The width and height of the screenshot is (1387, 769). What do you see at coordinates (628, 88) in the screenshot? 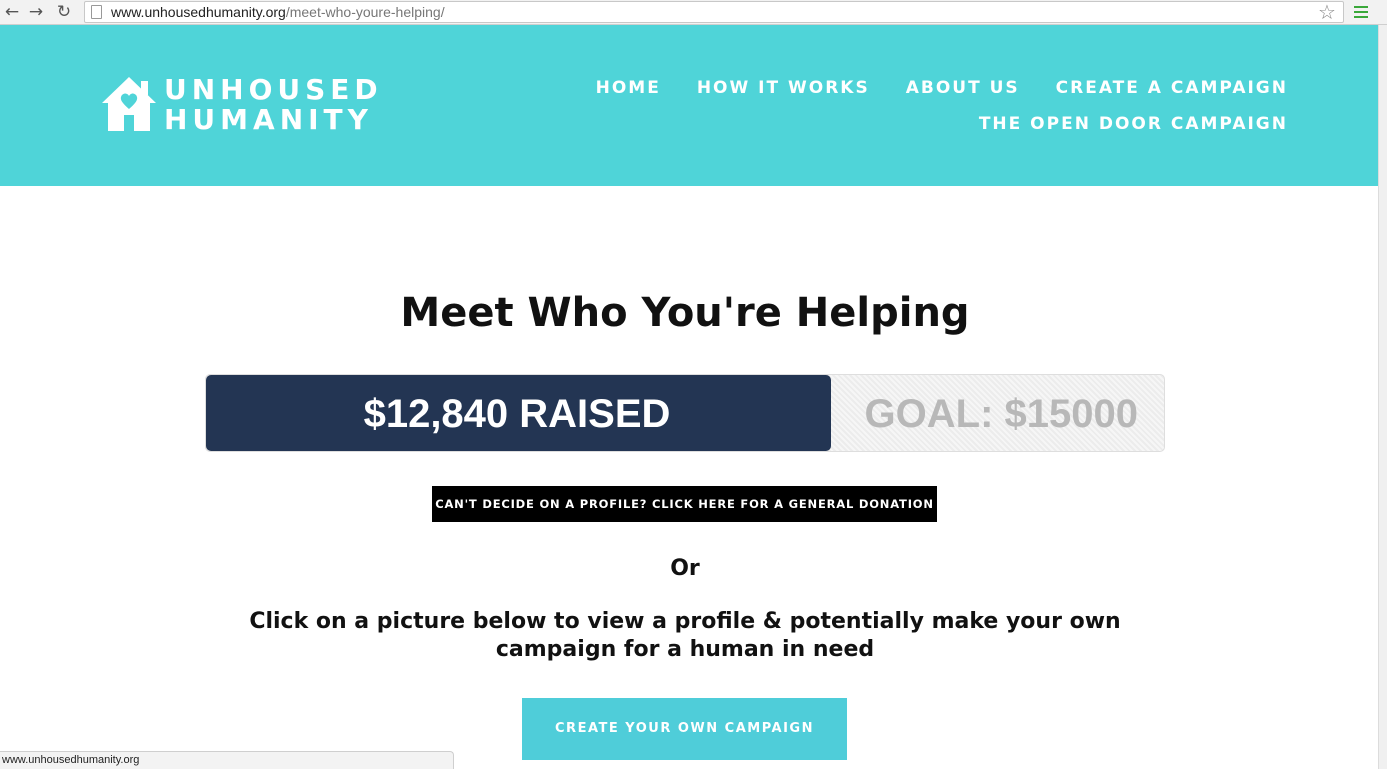
I see `nav-home: HOME` at bounding box center [628, 88].